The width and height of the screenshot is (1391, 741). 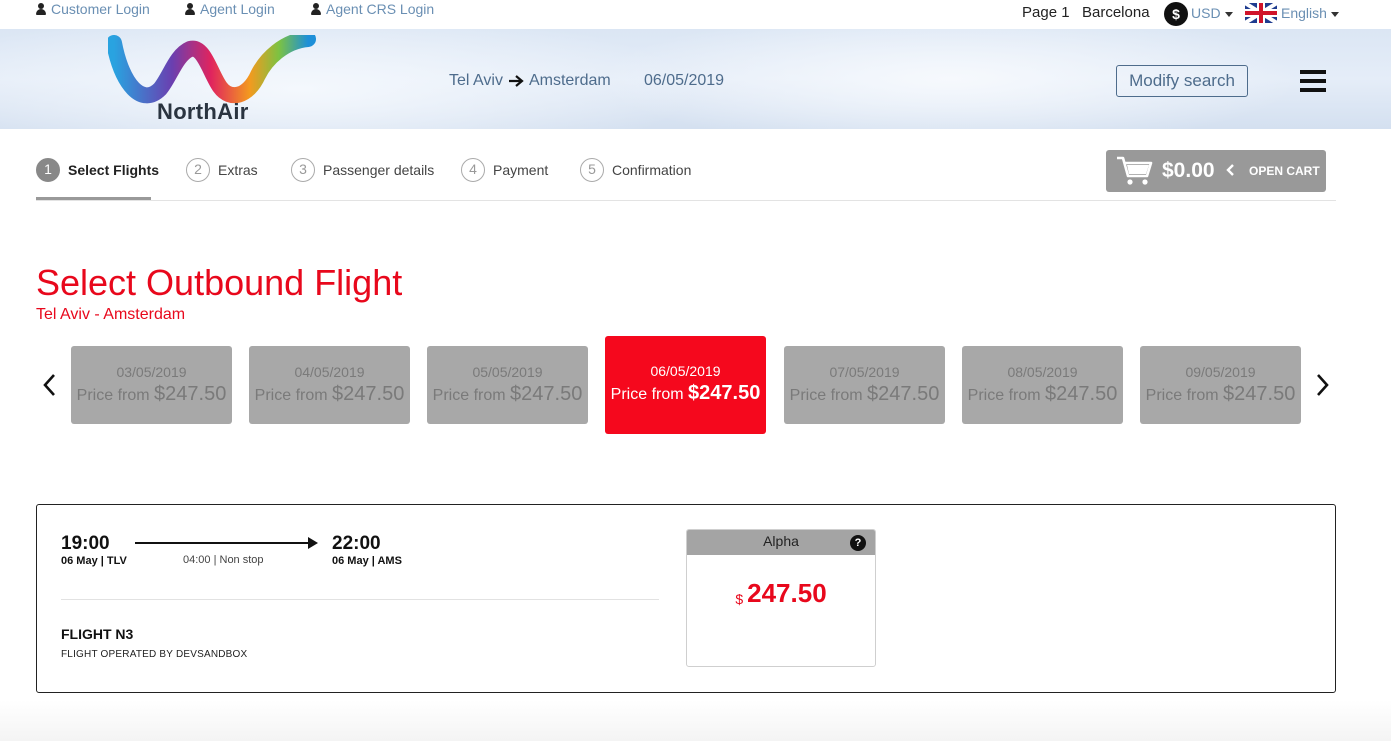 I want to click on customer-login-link: Customer Login, so click(x=93, y=9).